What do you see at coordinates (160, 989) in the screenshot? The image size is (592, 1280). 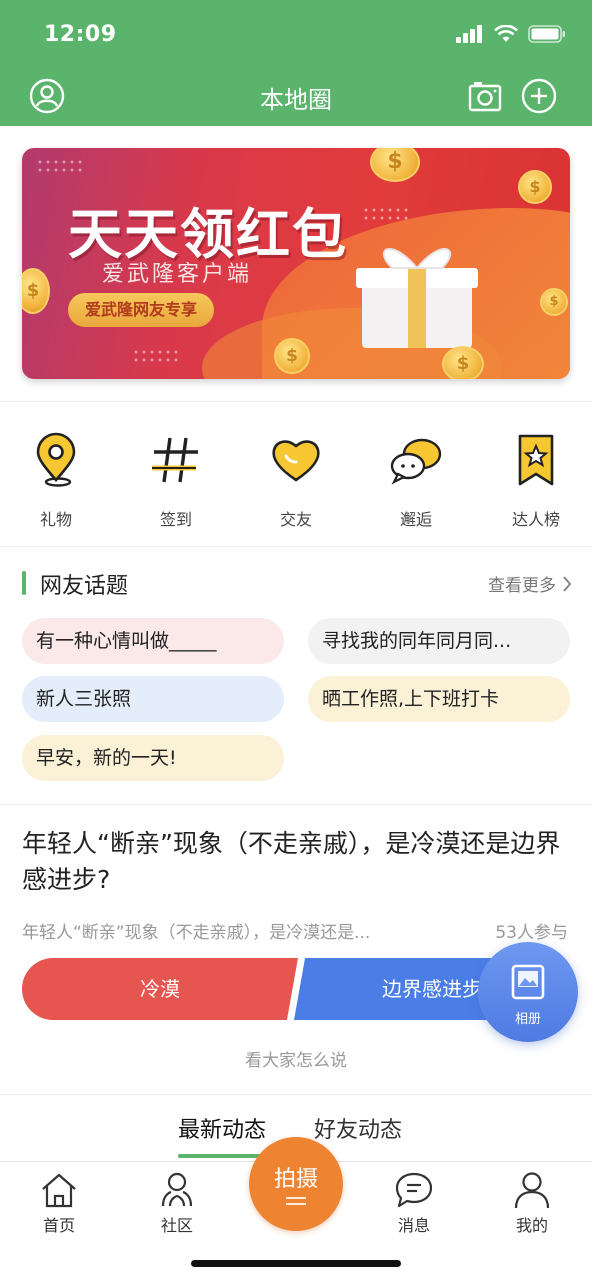 I see `vote-option-a-button: 冷漠` at bounding box center [160, 989].